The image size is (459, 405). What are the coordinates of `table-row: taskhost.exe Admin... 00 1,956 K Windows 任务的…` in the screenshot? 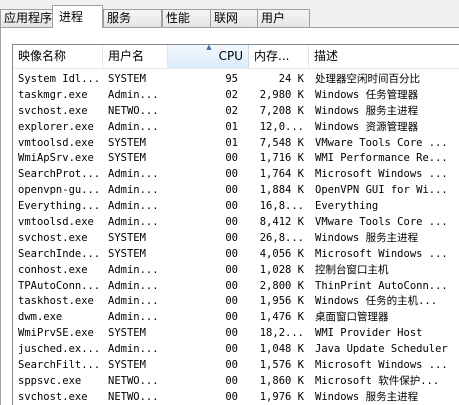 It's located at (236, 301).